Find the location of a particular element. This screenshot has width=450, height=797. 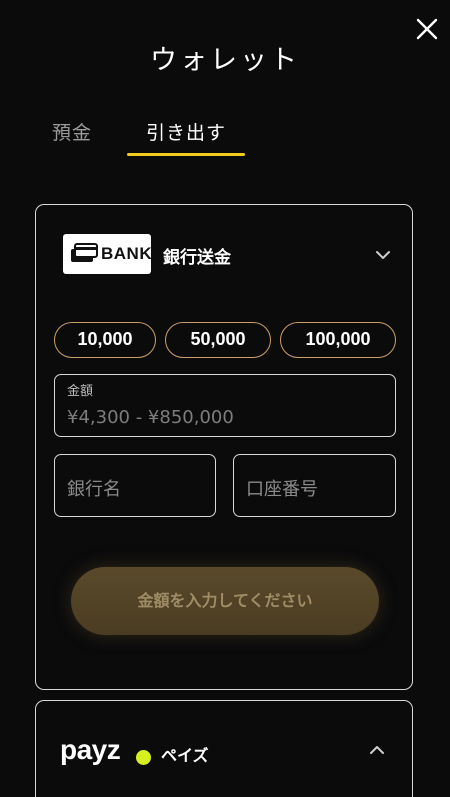

payz-card: payz ペイズ is located at coordinates (224, 748).